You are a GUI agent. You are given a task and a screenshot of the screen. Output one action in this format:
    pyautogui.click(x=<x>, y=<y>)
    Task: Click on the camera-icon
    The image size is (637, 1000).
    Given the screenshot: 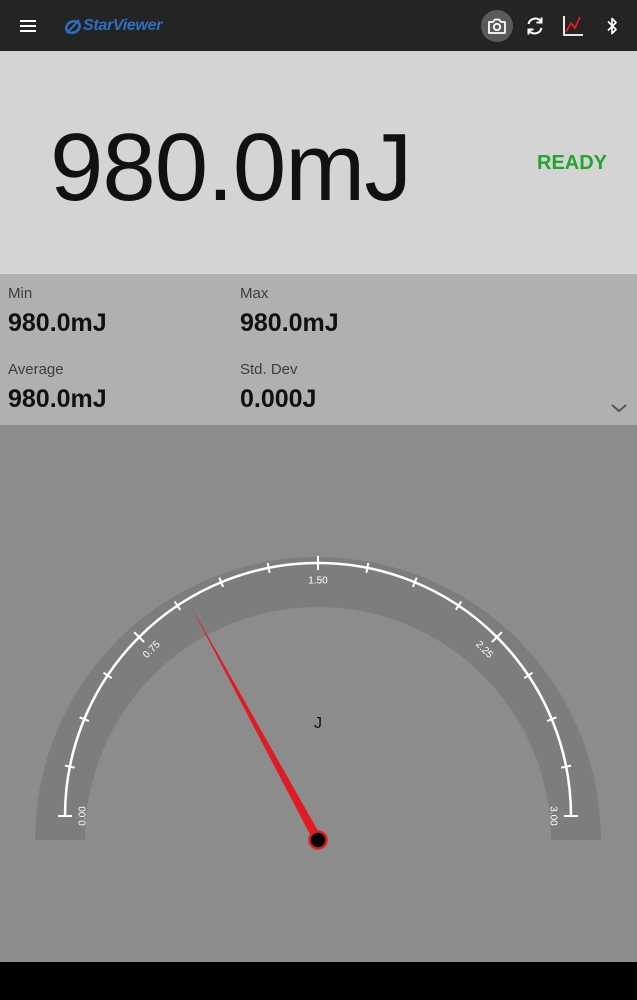 What is the action you would take?
    pyautogui.click(x=497, y=26)
    